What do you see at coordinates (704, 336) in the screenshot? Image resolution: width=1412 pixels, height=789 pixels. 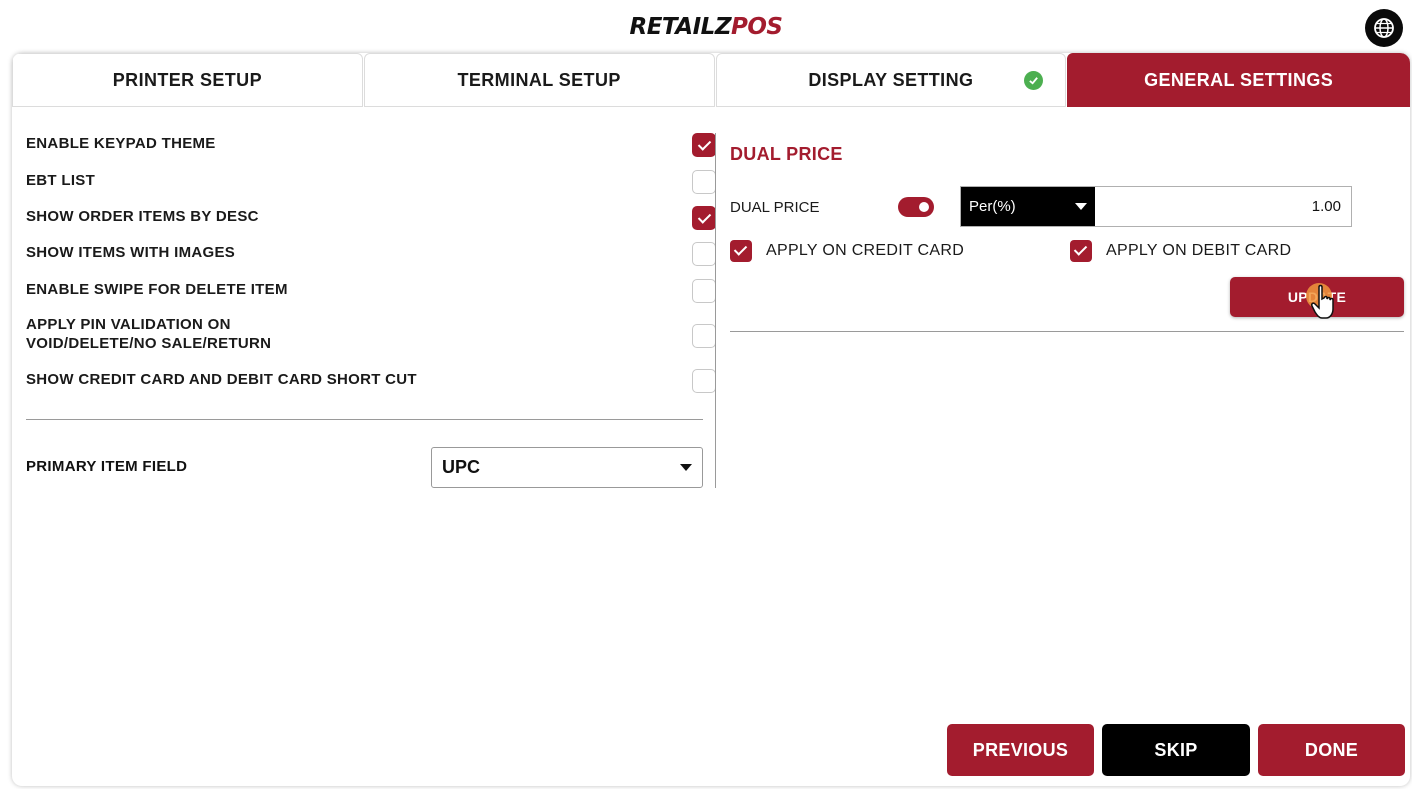 I see `checkbox-apply-pin-validation` at bounding box center [704, 336].